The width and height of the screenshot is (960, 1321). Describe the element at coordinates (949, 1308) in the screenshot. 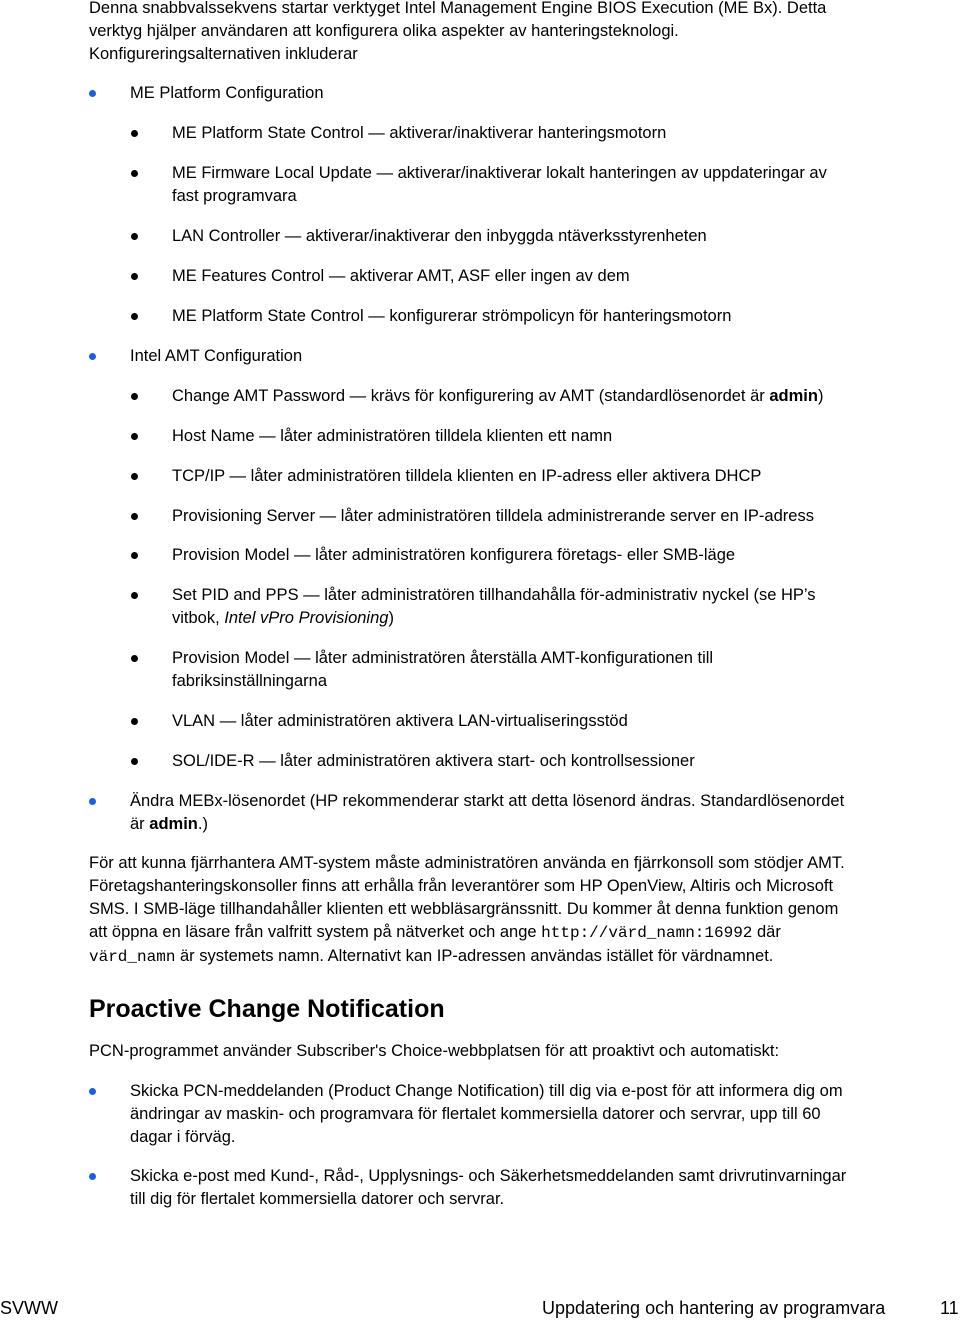

I see `page-number: 11` at that location.